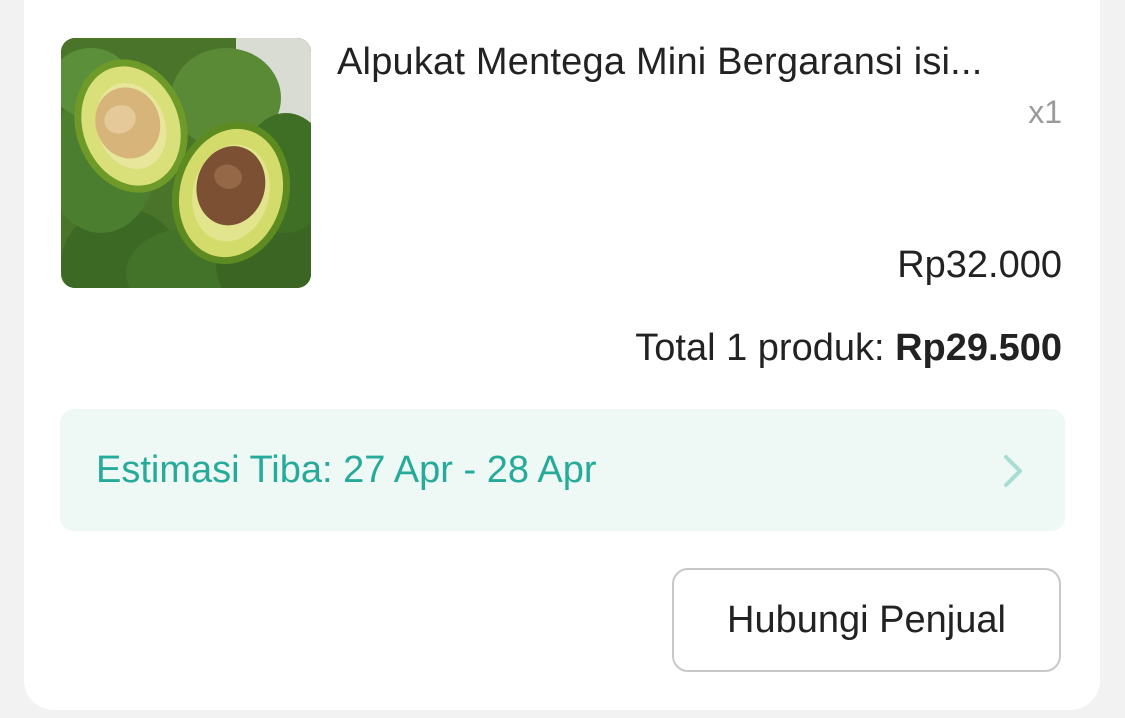 This screenshot has height=718, width=1125. What do you see at coordinates (346, 470) in the screenshot?
I see `delivery-estimate-label: Estimasi Tiba: 27 Apr - 28 Apr` at bounding box center [346, 470].